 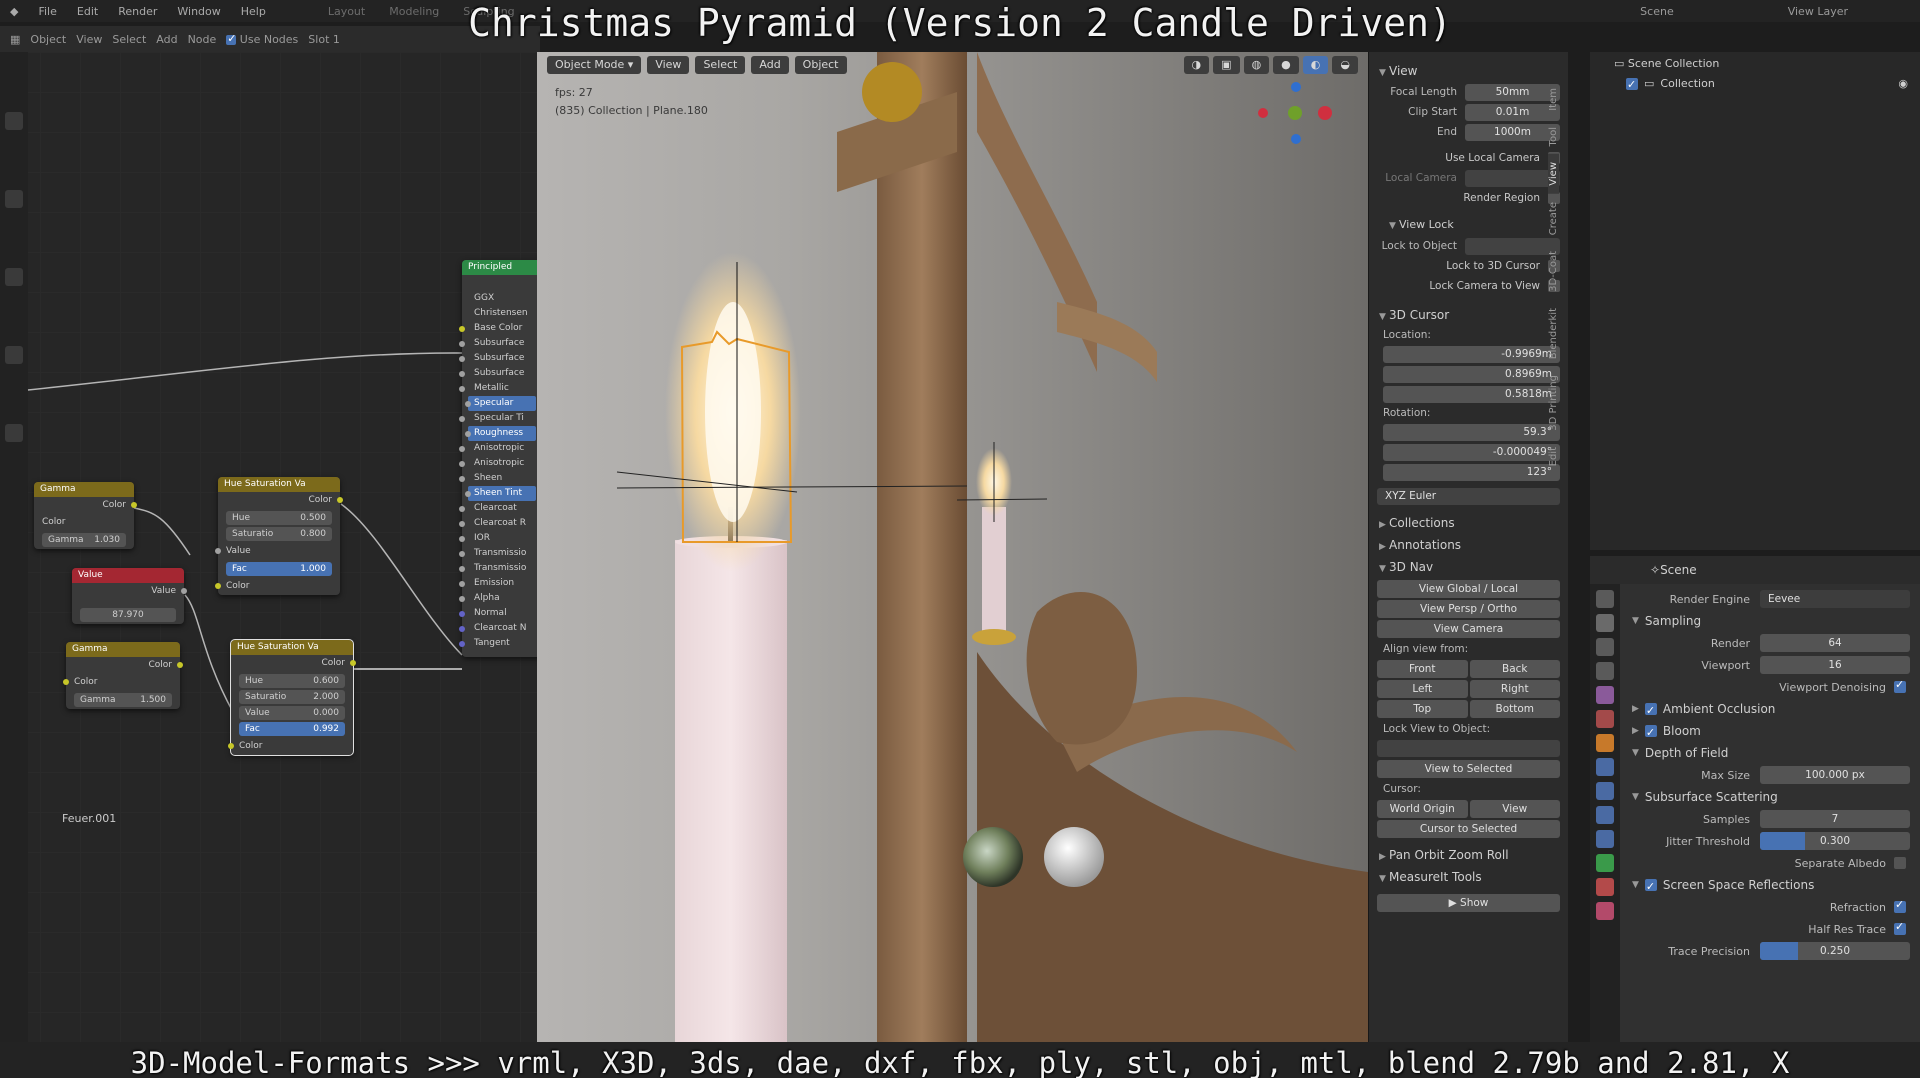 What do you see at coordinates (14, 11) in the screenshot?
I see `blender-logo-icon: ◆` at bounding box center [14, 11].